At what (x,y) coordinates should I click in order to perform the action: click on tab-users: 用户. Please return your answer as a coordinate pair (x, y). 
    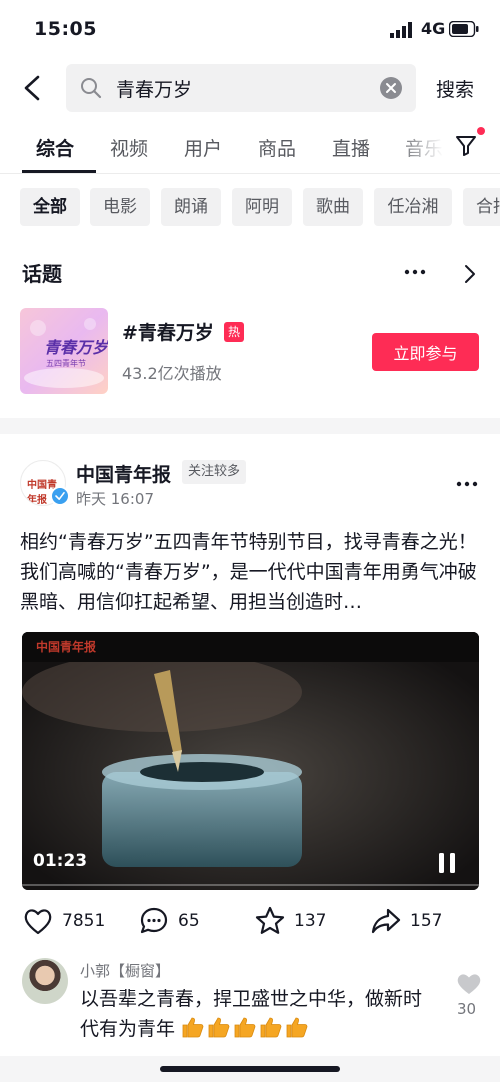
    Looking at the image, I should click on (203, 147).